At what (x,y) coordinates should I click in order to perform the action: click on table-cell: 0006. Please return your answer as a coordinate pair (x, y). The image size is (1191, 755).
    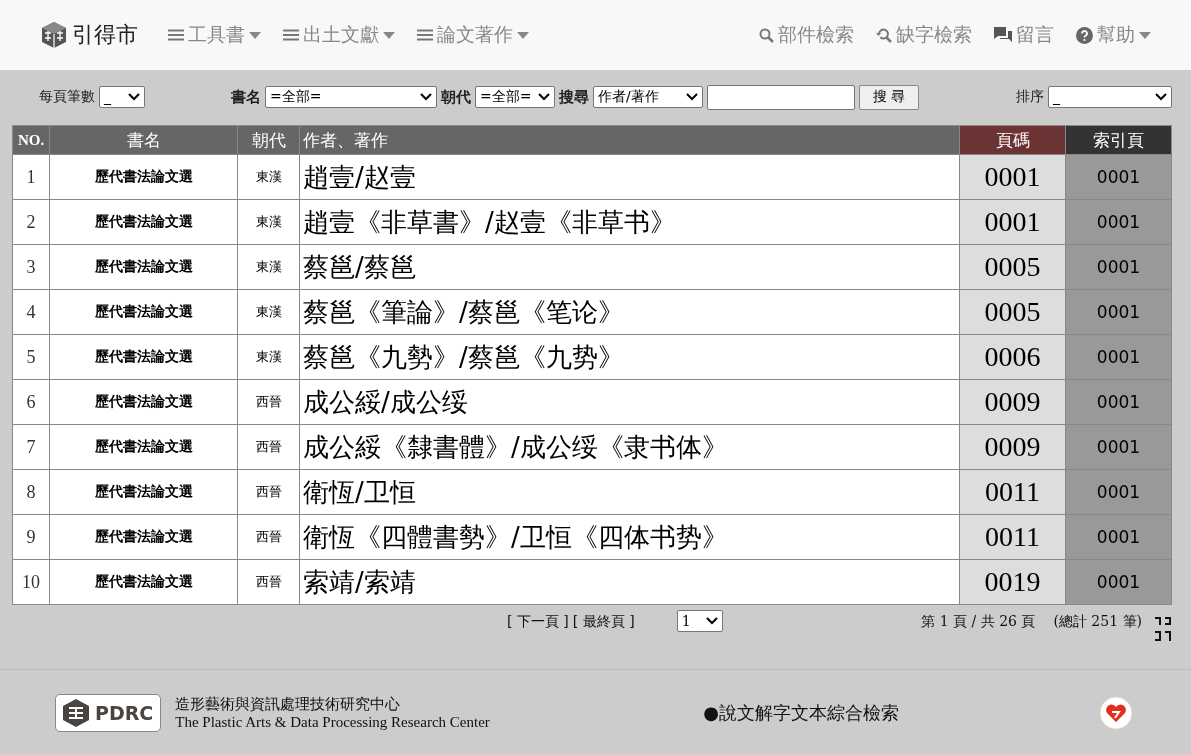
    Looking at the image, I should click on (1012, 357).